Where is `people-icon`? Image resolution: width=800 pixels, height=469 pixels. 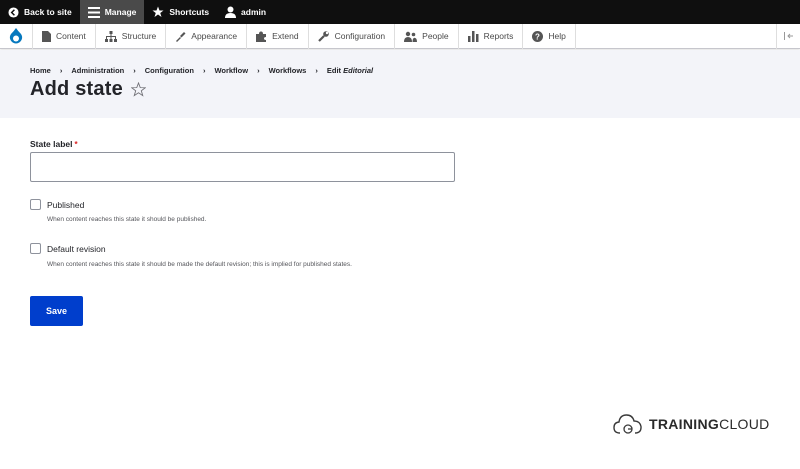 people-icon is located at coordinates (411, 36).